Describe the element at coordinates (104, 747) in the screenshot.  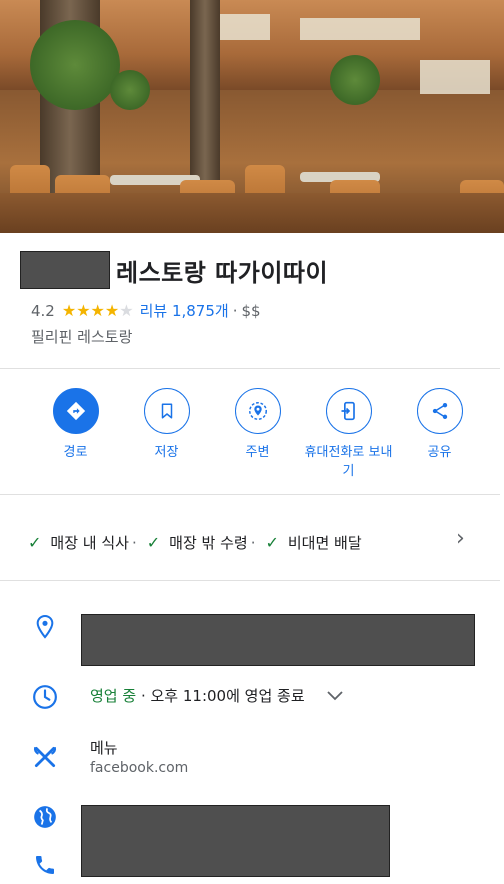
I see `menu-title: 메뉴` at that location.